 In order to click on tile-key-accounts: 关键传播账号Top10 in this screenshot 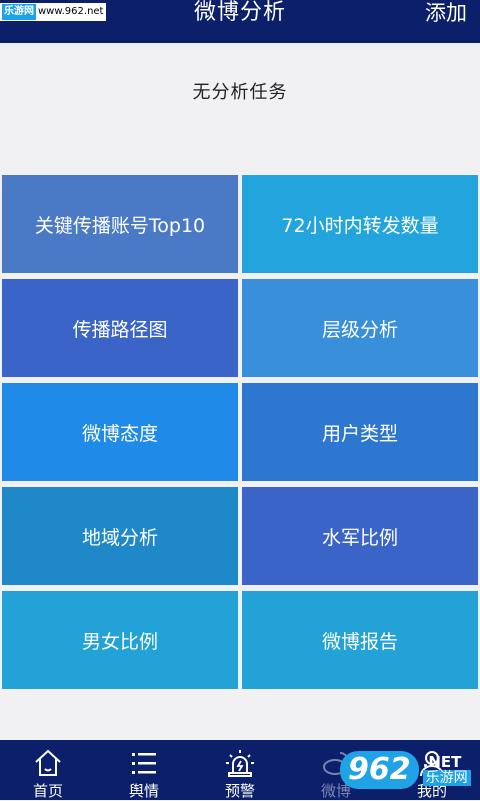, I will do `click(120, 224)`.